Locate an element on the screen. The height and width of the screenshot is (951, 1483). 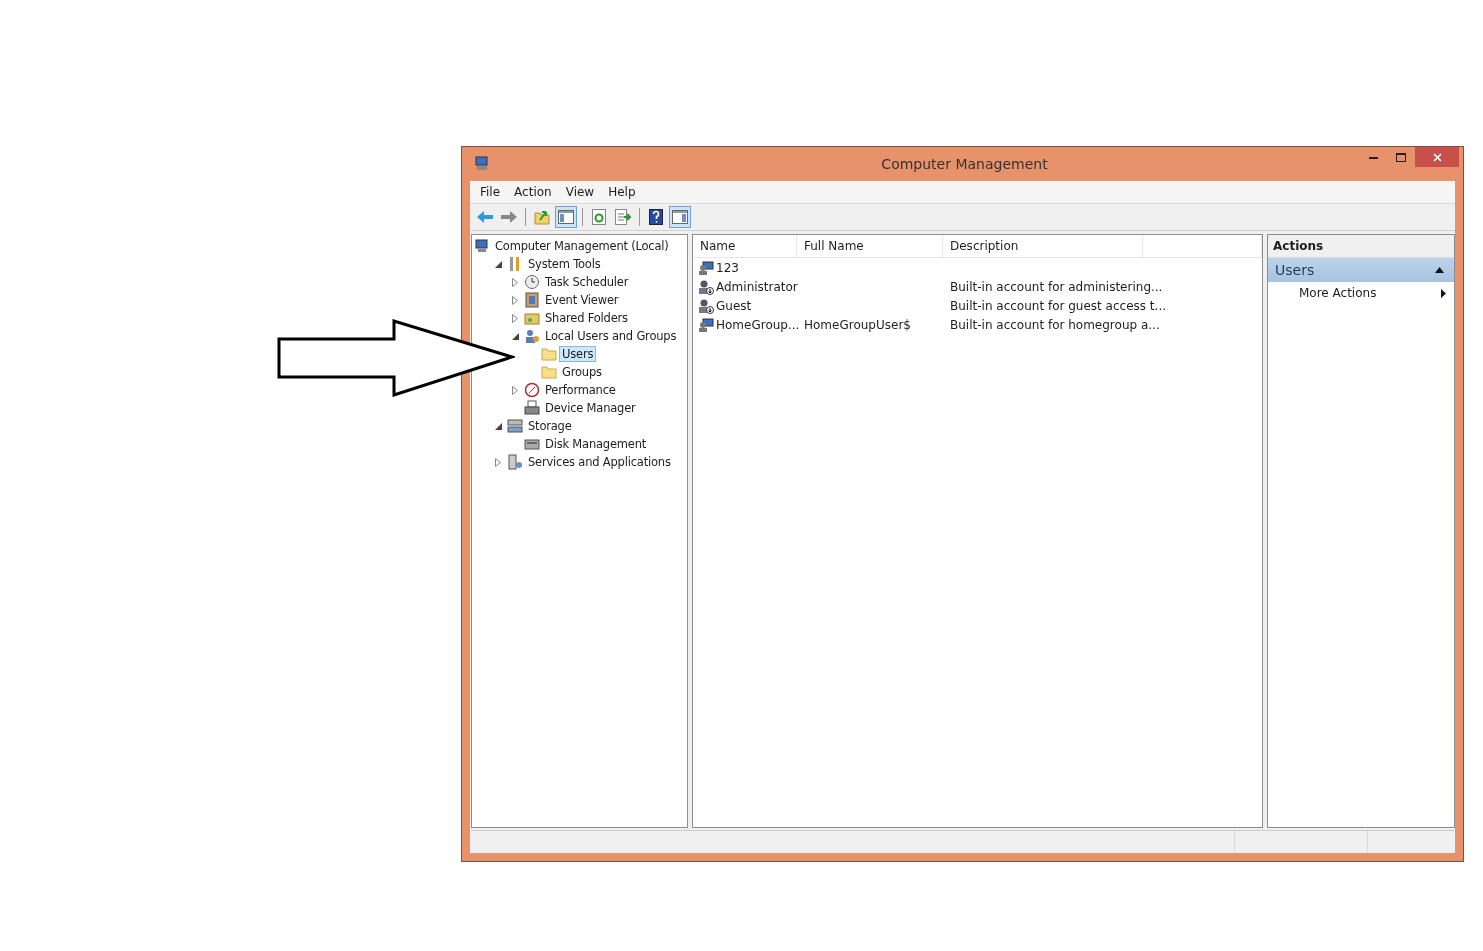
tree-item: Storage is located at coordinates (550, 426).